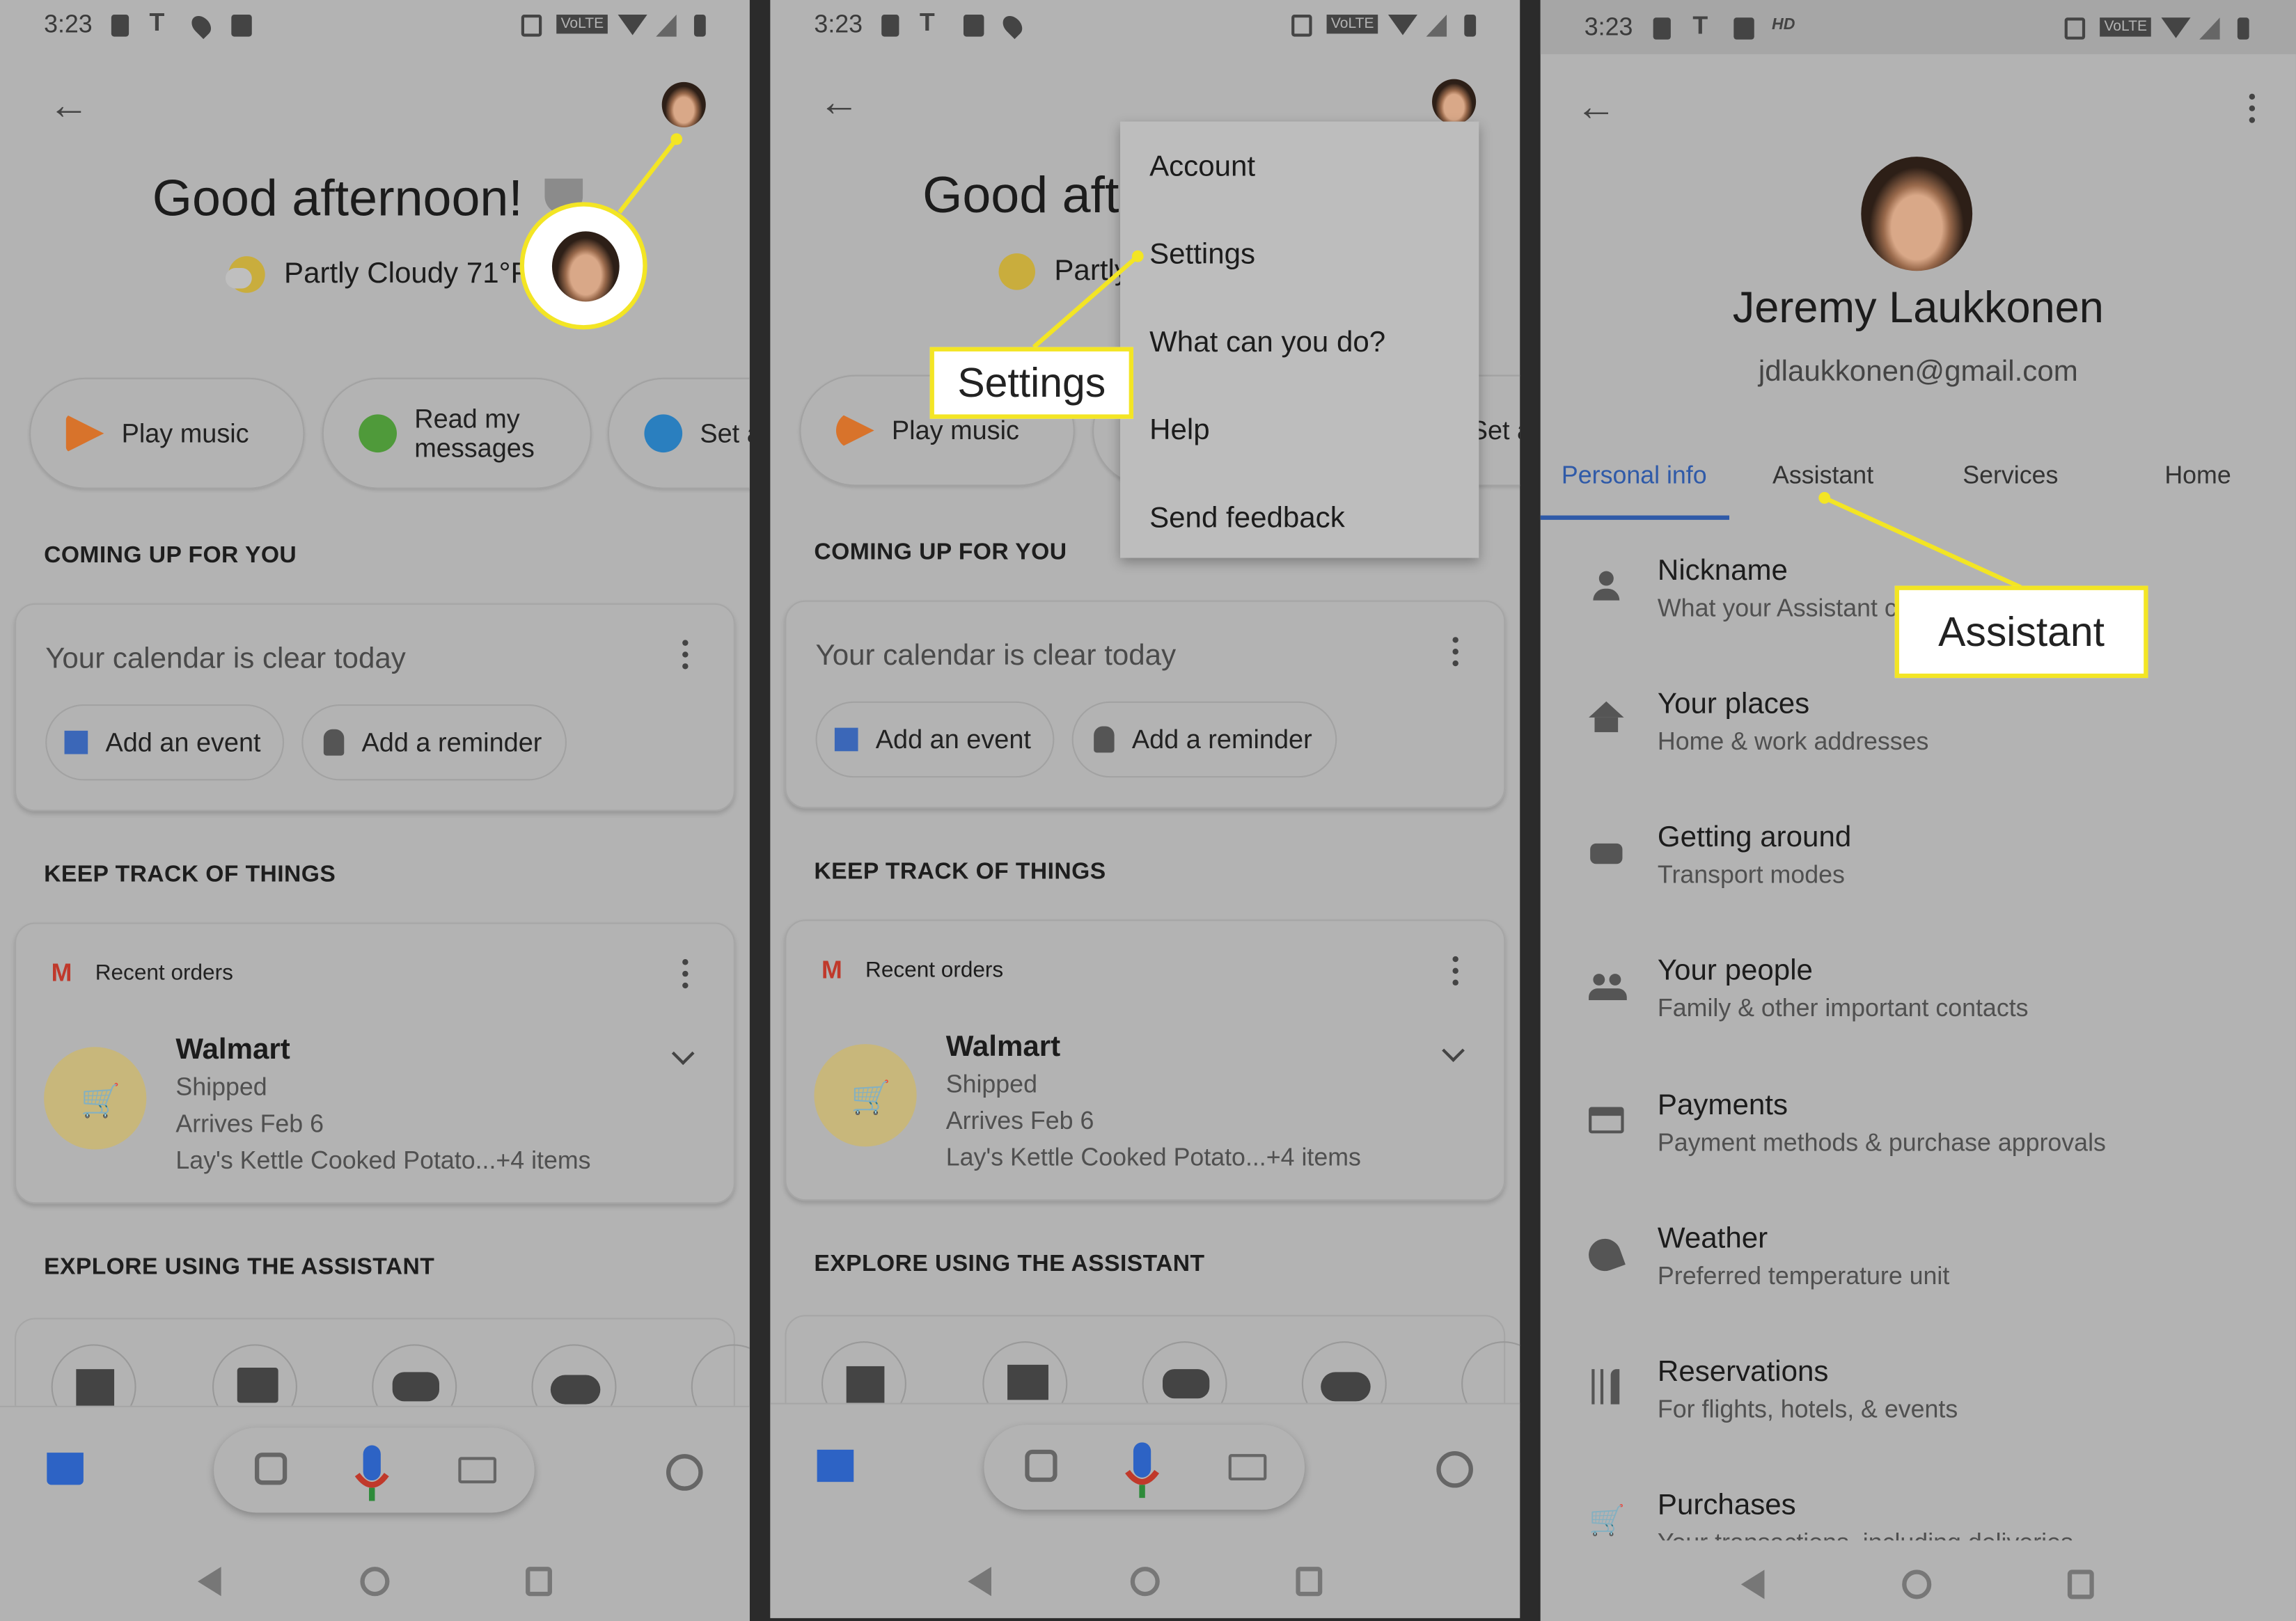 The image size is (2296, 1621). I want to click on gamepad-icon, so click(1186, 1384).